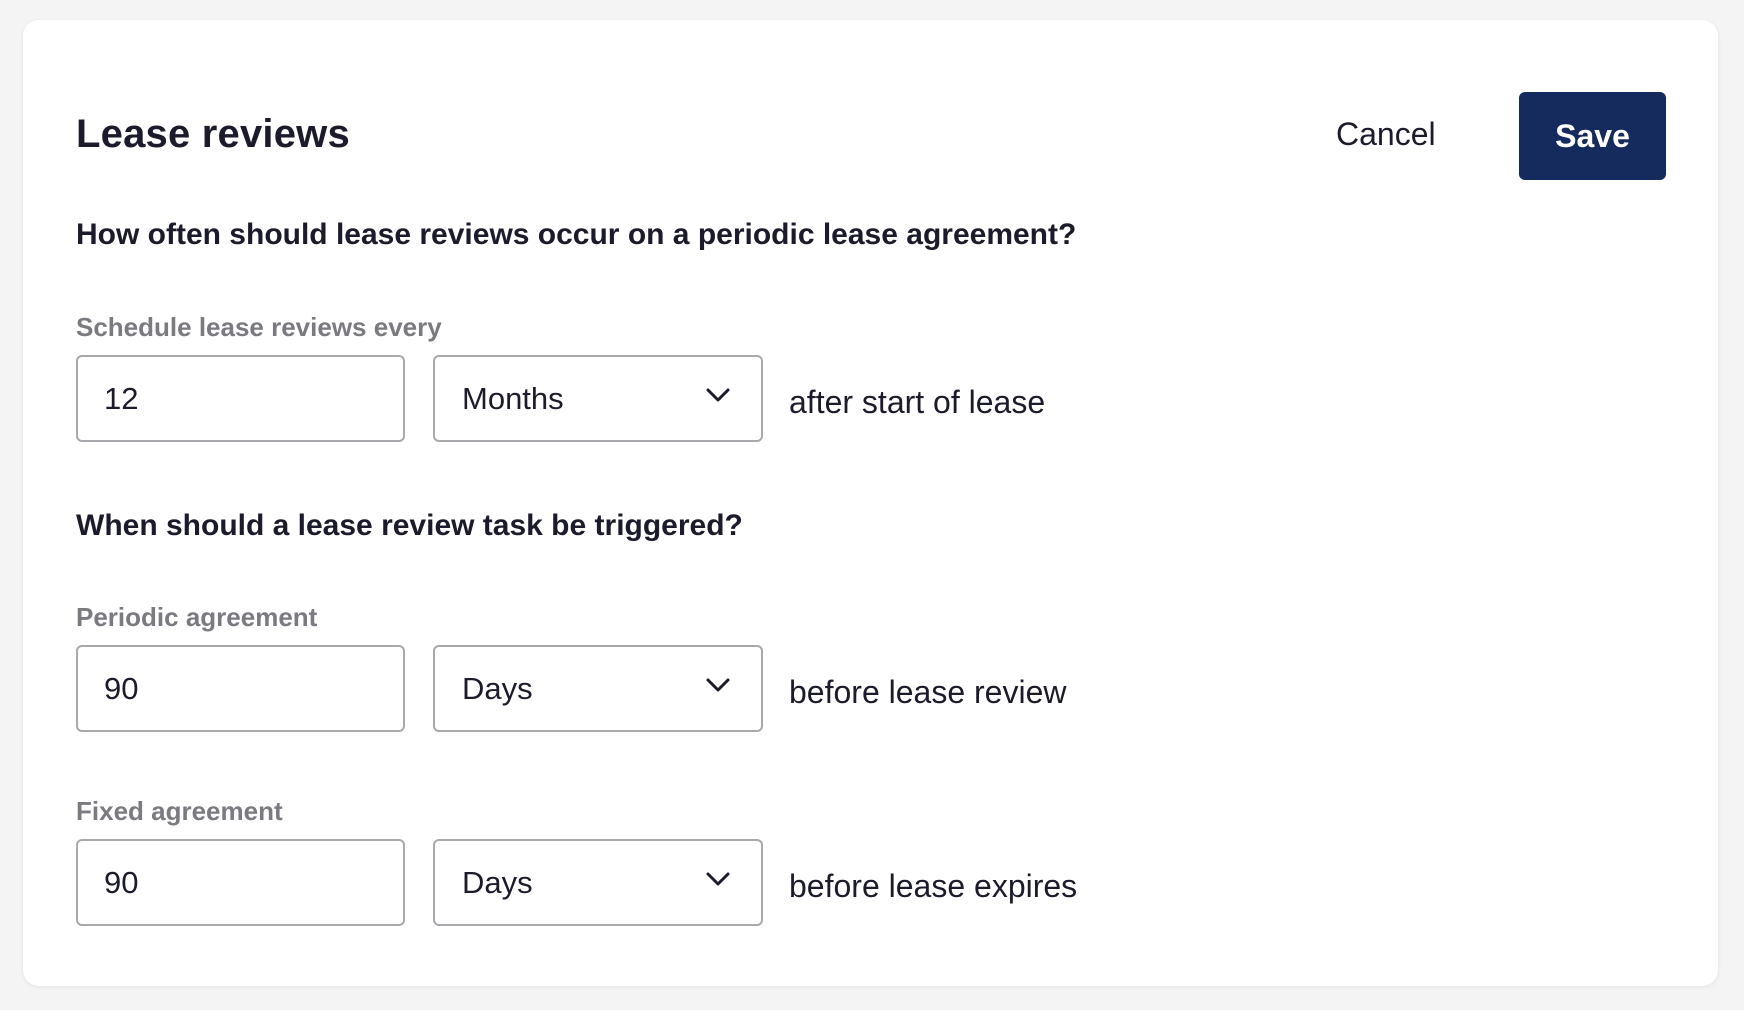 The width and height of the screenshot is (1744, 1010). Describe the element at coordinates (513, 398) in the screenshot. I see `schedule-unit-value: Months` at that location.